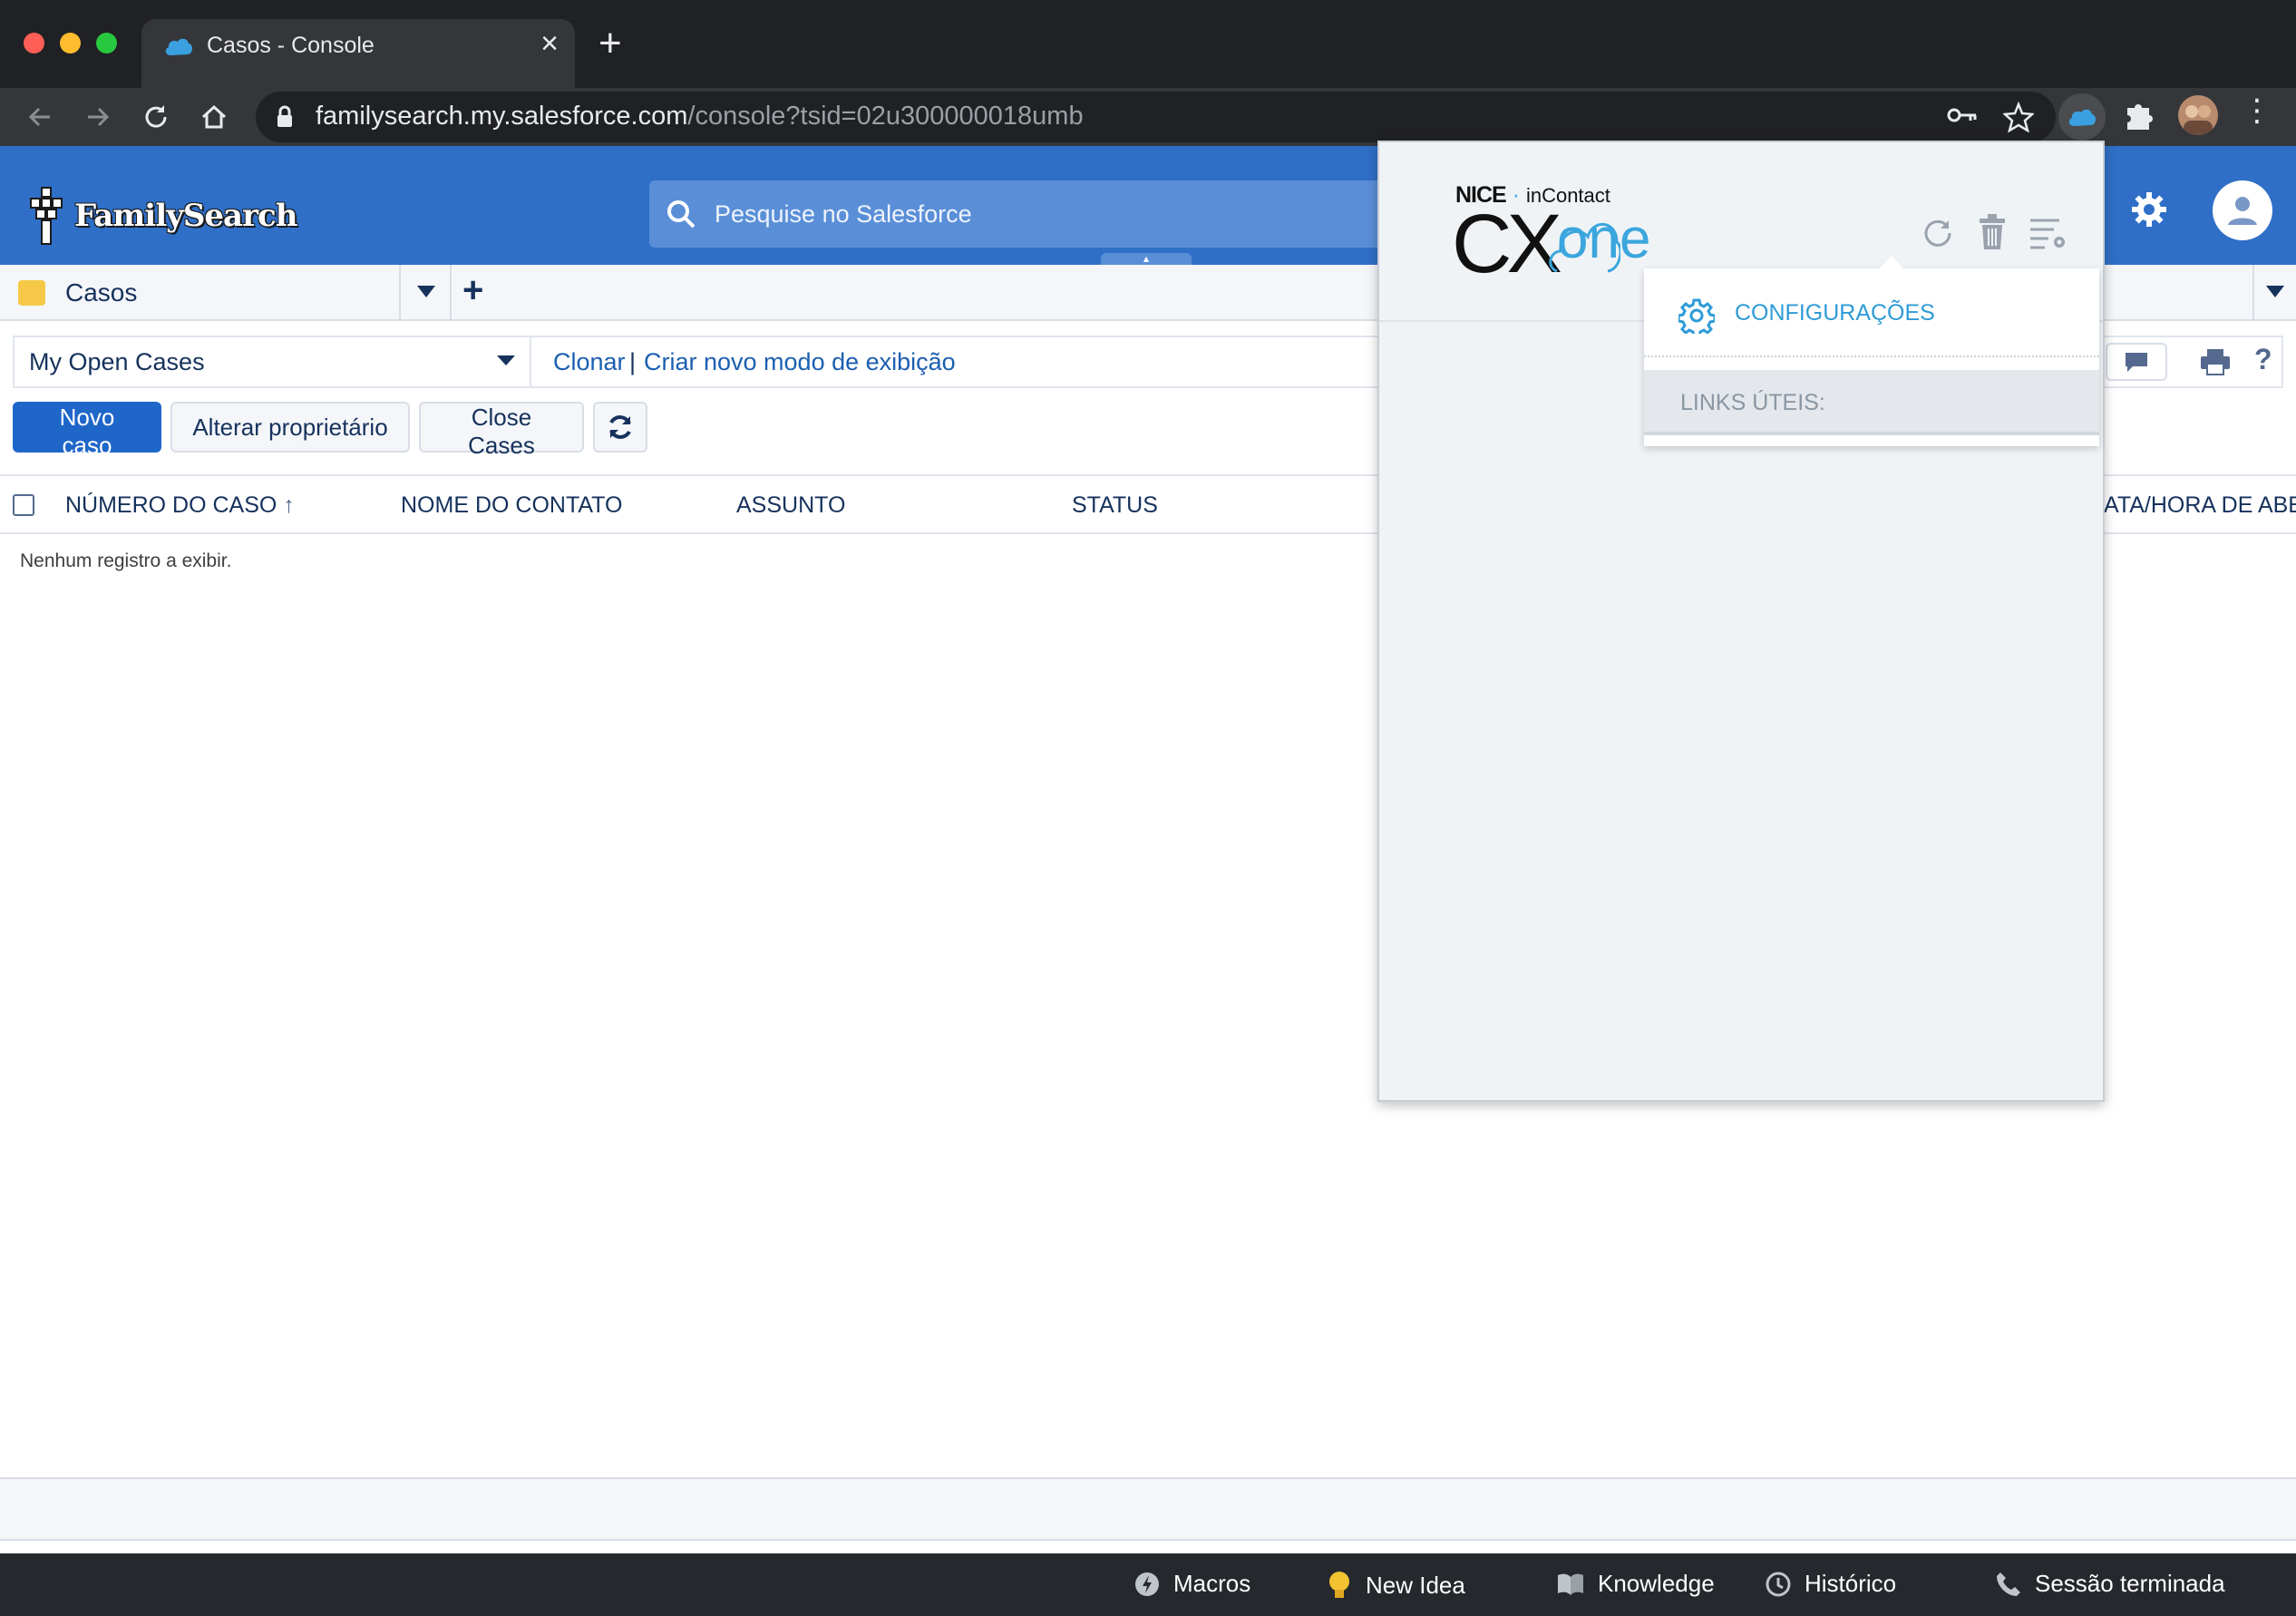  I want to click on lightbulb-icon, so click(1339, 1585).